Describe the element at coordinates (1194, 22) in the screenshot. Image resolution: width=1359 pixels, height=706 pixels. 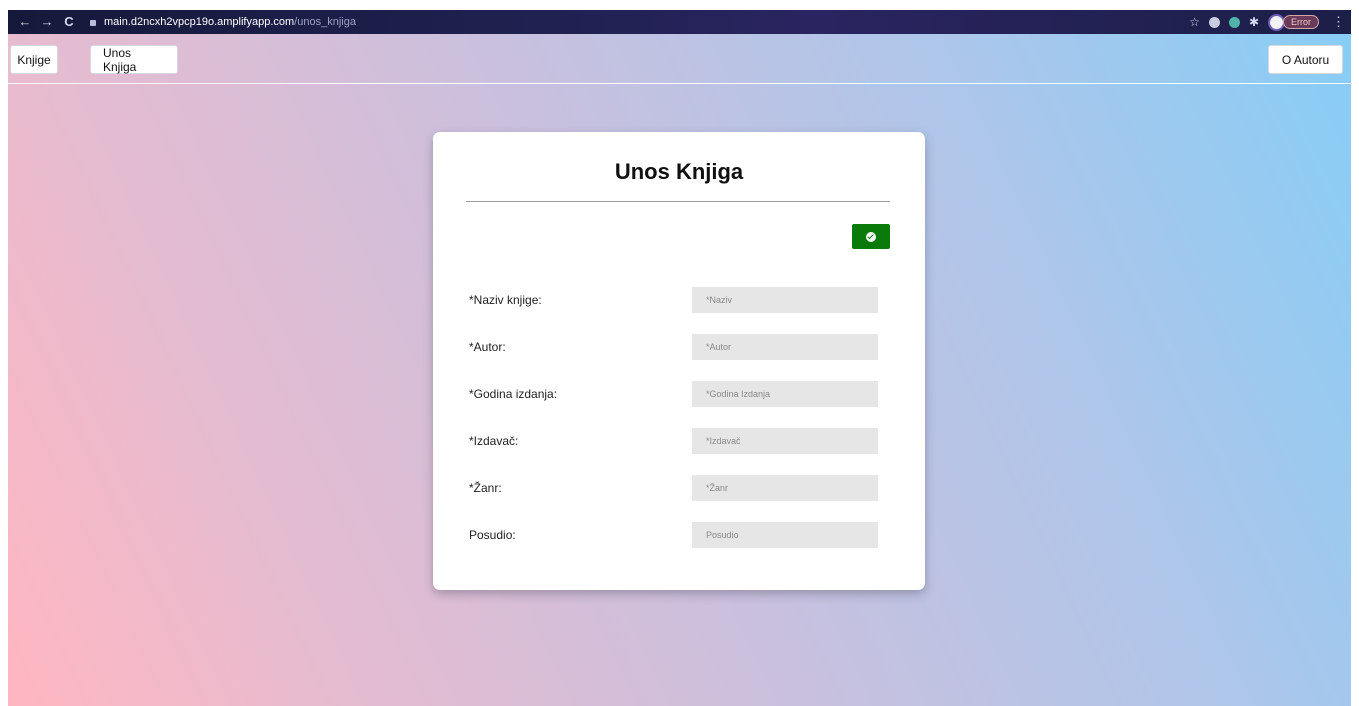
I see `star-bookmark-icon: ☆` at that location.